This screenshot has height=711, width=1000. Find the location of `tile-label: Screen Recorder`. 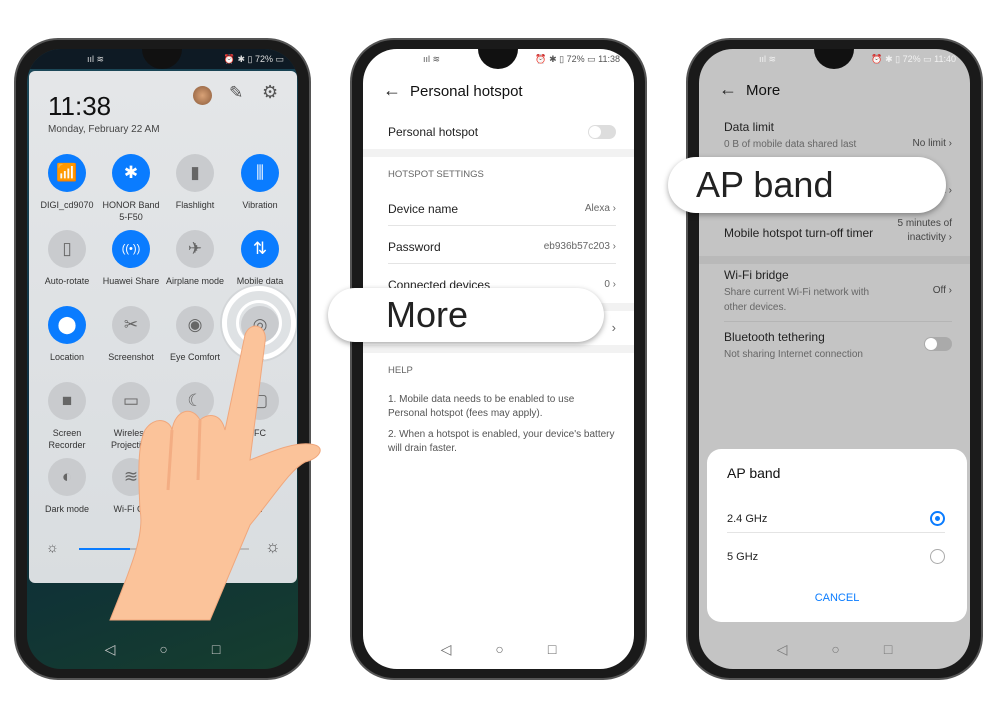

tile-label: Screen Recorder is located at coordinates (67, 439).